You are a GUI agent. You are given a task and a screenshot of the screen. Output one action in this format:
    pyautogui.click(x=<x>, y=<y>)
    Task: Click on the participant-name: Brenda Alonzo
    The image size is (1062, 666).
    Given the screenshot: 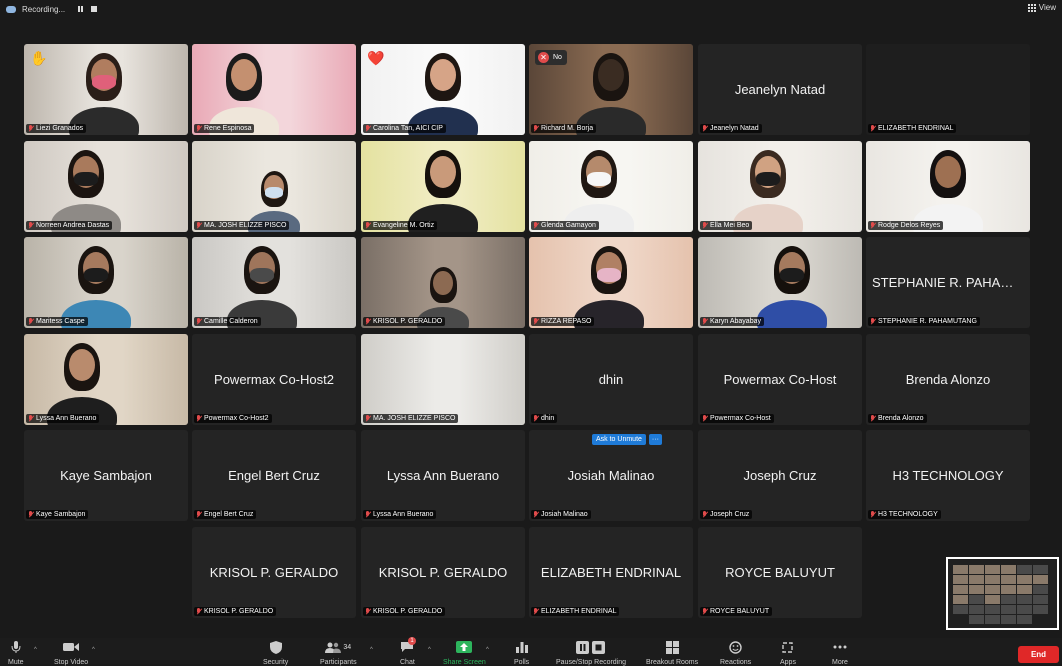 What is the action you would take?
    pyautogui.click(x=901, y=418)
    